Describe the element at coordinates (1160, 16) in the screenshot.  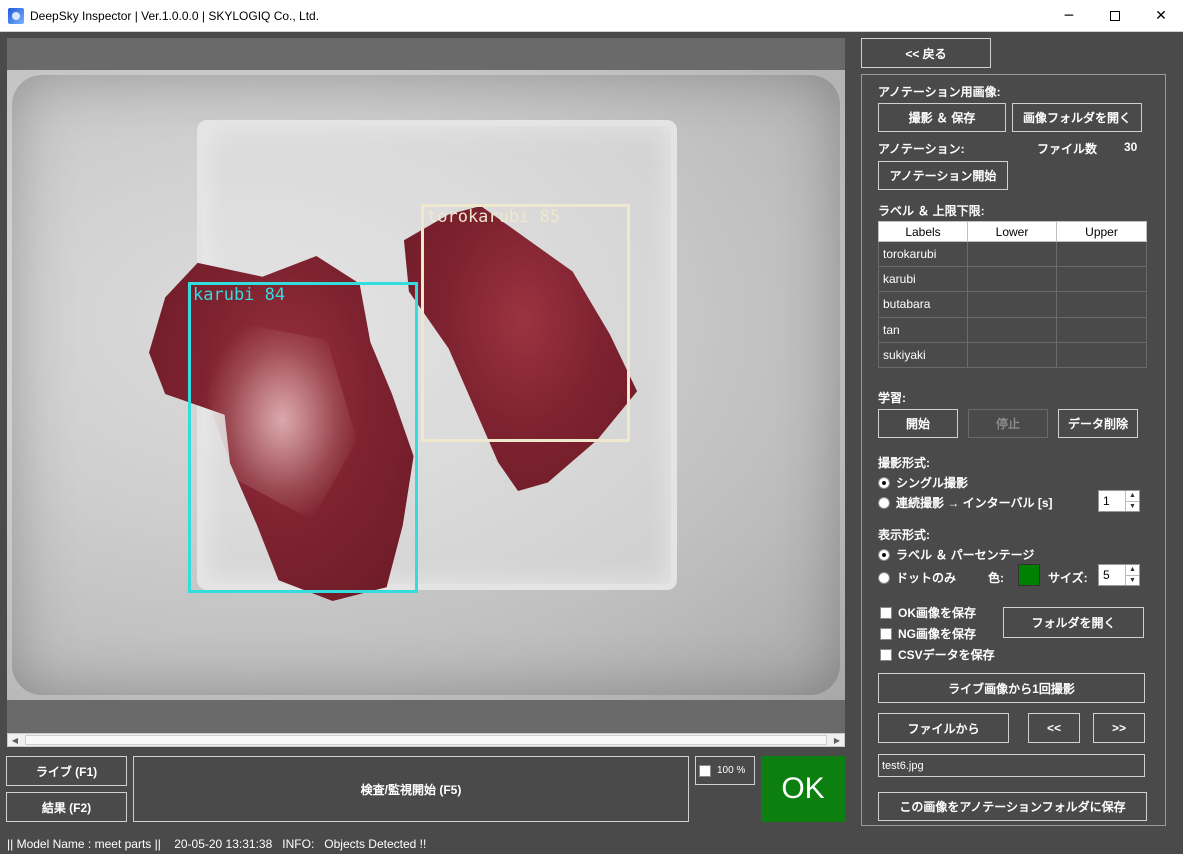
I see `close-button: ✕` at that location.